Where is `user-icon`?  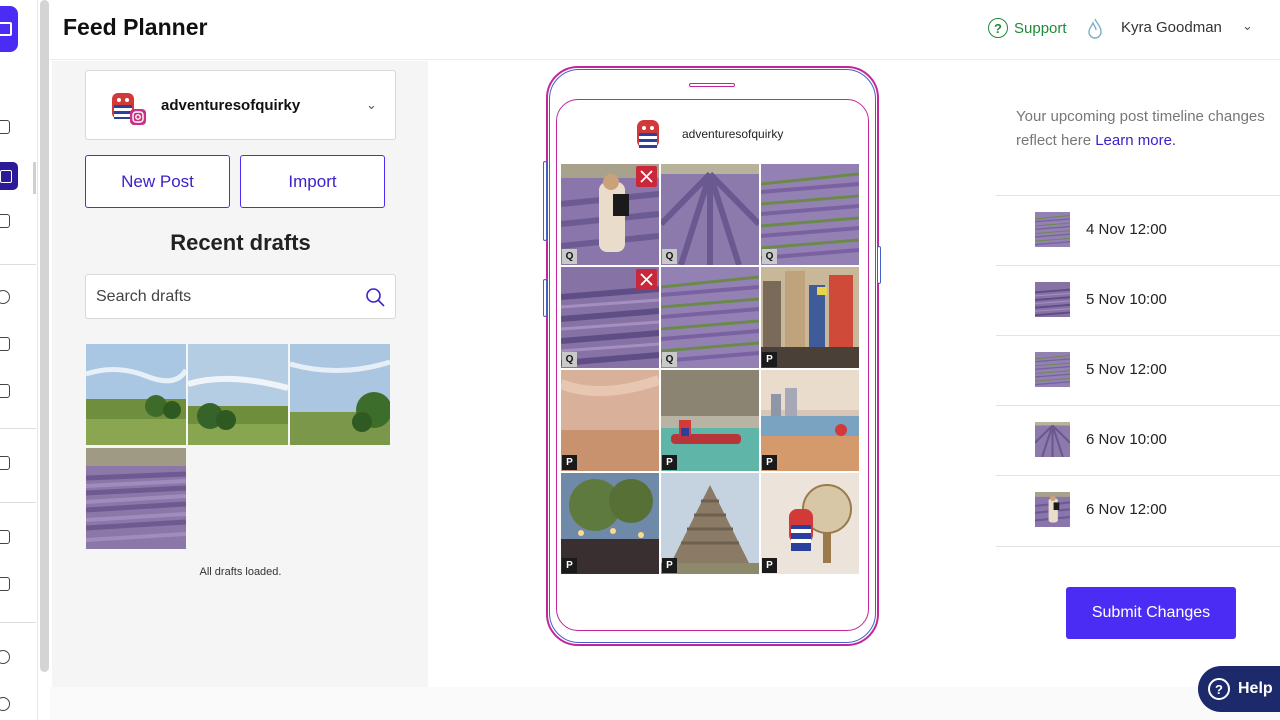 user-icon is located at coordinates (5, 704).